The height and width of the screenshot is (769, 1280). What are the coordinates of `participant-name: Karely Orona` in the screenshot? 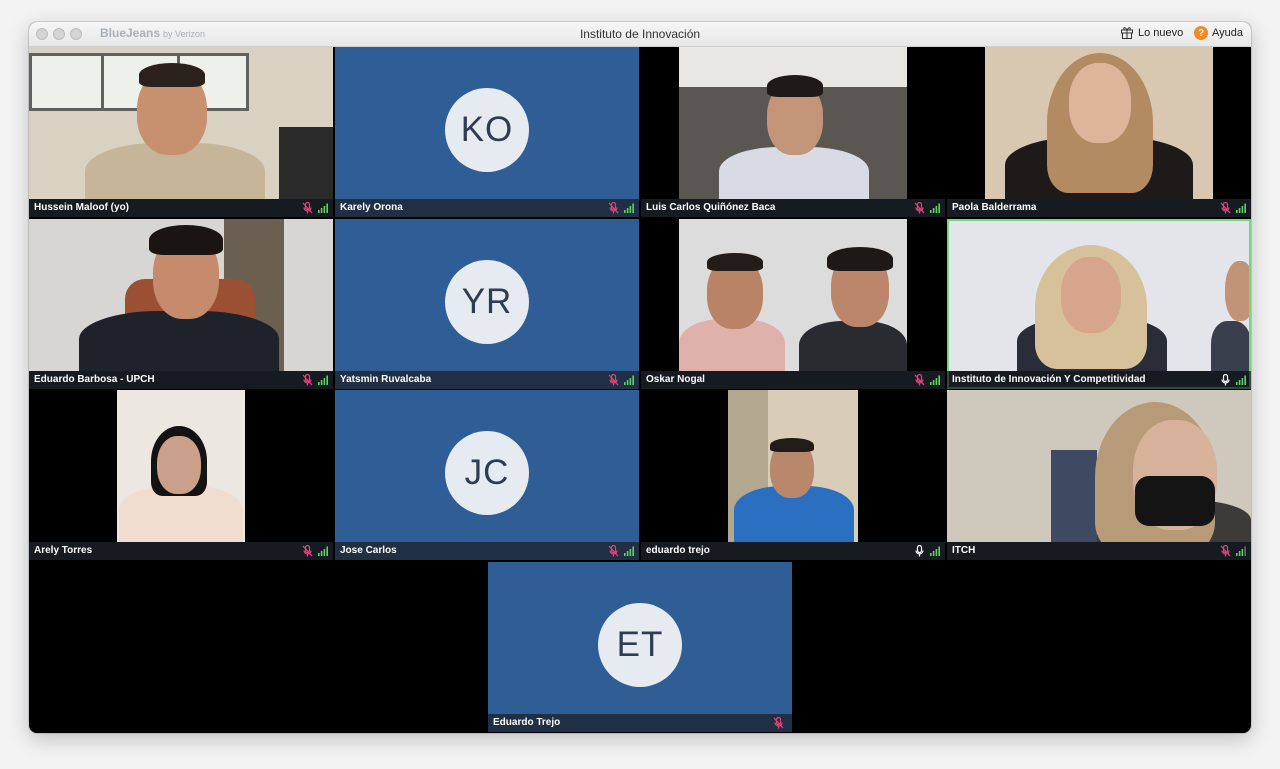 It's located at (371, 207).